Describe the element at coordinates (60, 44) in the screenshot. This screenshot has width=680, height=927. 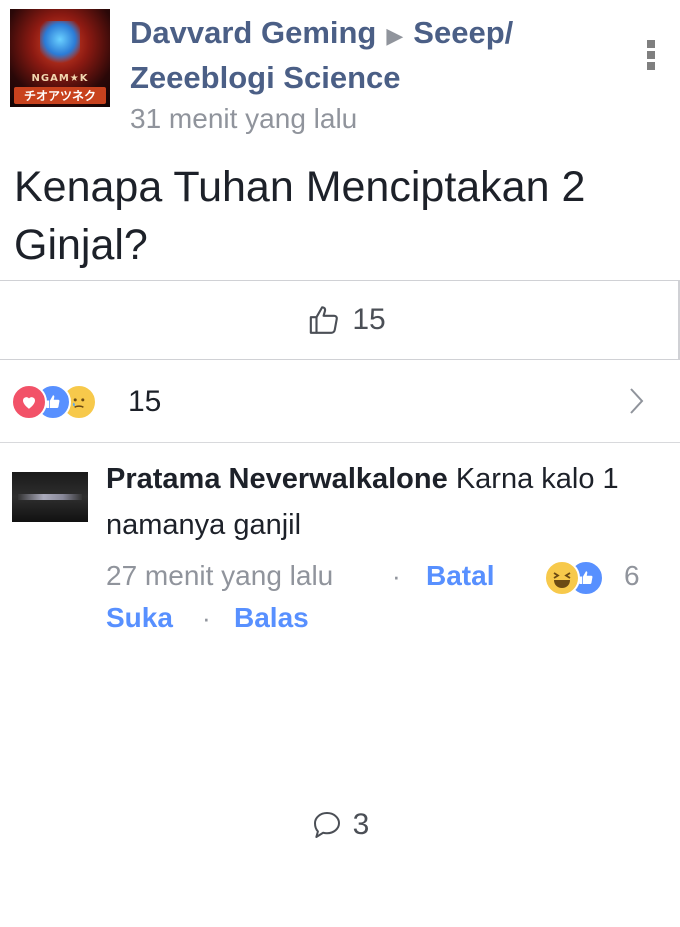
I see `avatar-figure` at that location.